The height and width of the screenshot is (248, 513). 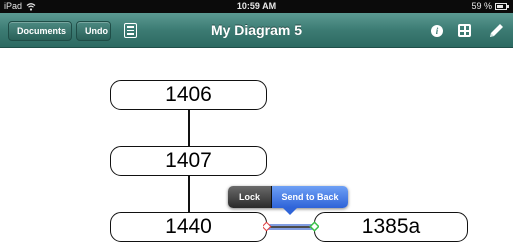 I want to click on status-right: 59 %, so click(x=490, y=6).